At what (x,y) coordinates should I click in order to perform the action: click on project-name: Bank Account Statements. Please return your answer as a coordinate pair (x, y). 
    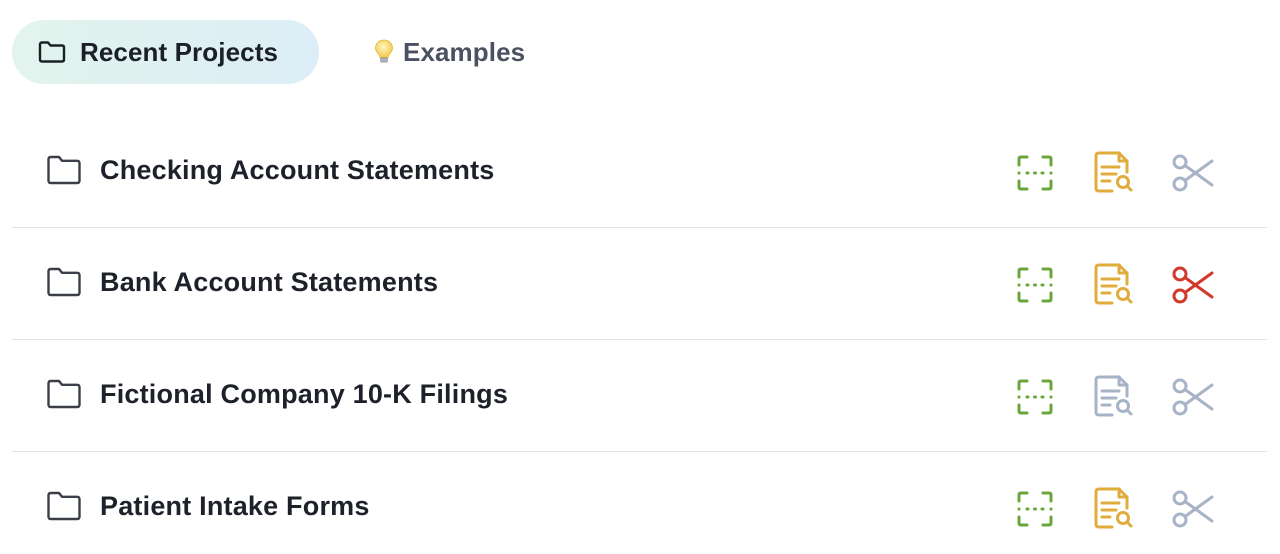
    Looking at the image, I should click on (269, 282).